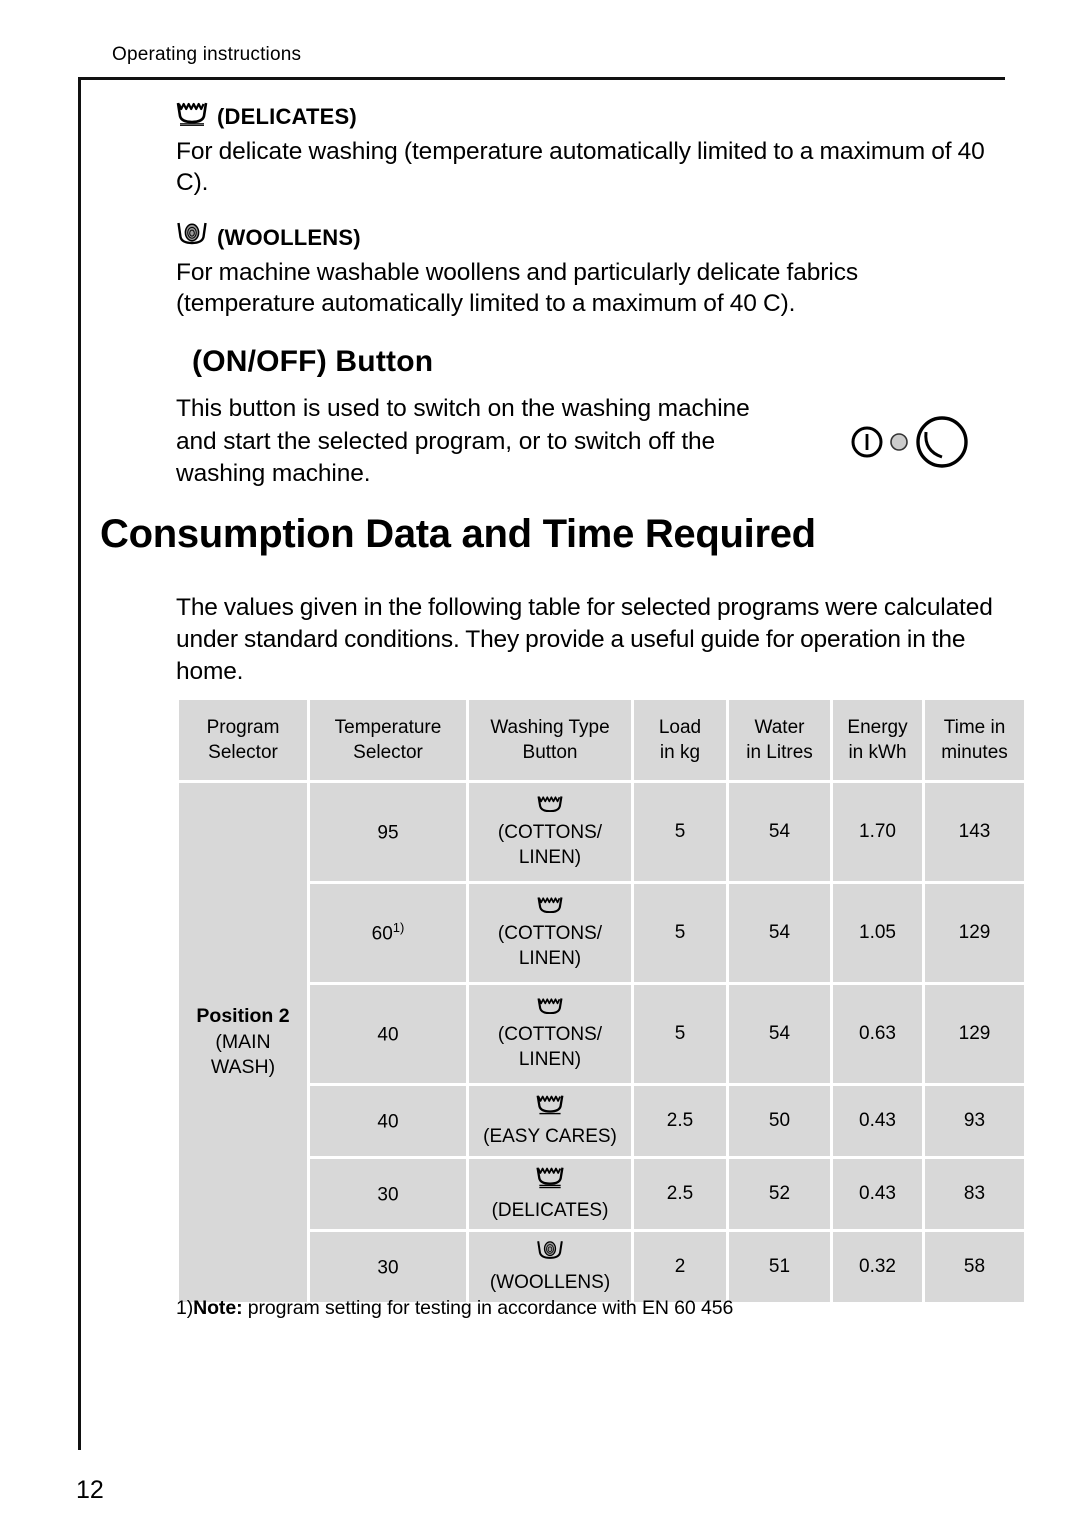  What do you see at coordinates (218, 1308) in the screenshot?
I see `footnote-label: Note:` at bounding box center [218, 1308].